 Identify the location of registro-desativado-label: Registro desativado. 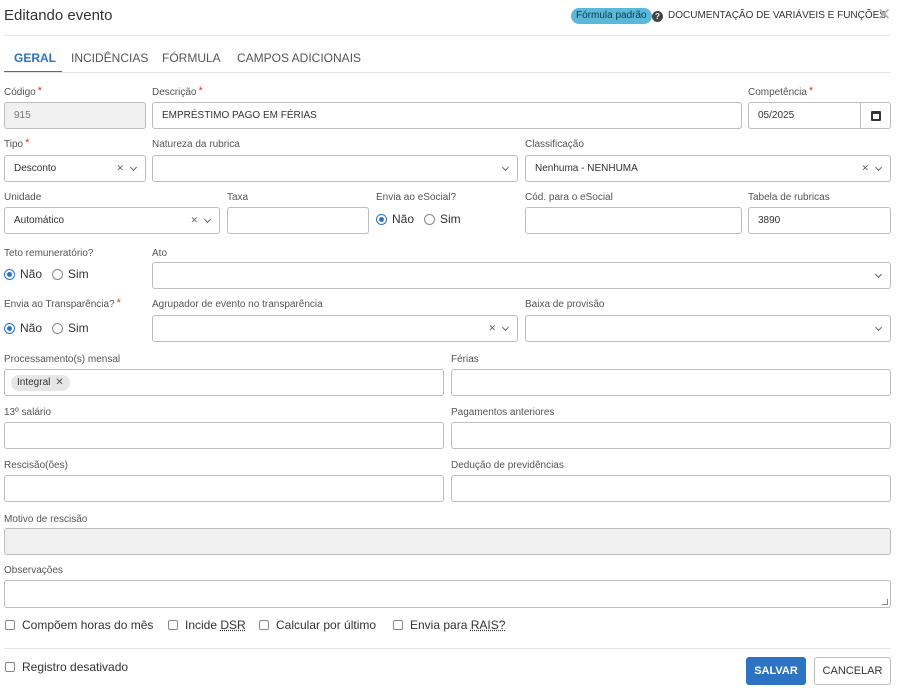
(75, 667).